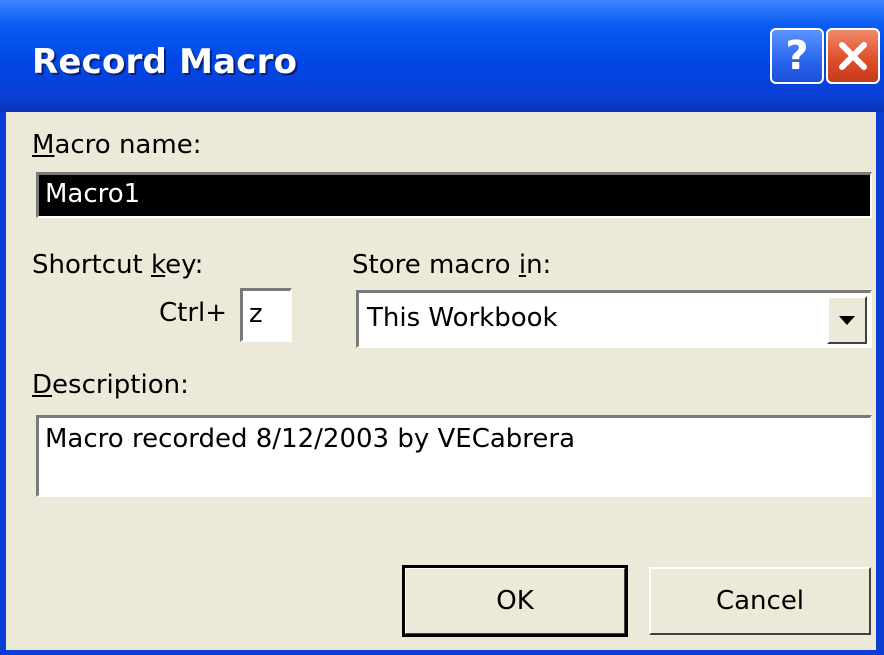  I want to click on shortcut-key-label: Shortcut key:, so click(118, 265).